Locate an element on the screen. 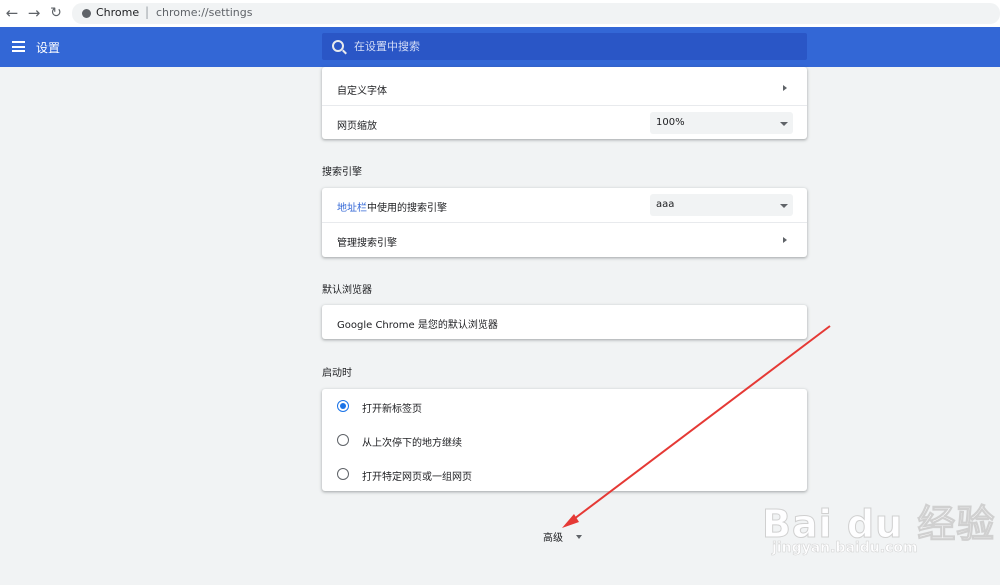 The image size is (1000, 585). manage-search-engines-row: 管理搜索引擎 is located at coordinates (564, 240).